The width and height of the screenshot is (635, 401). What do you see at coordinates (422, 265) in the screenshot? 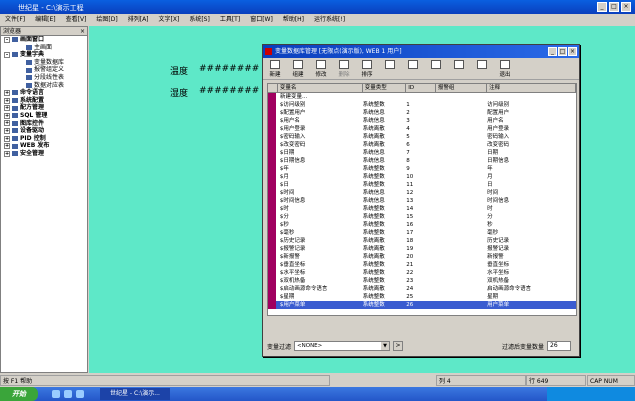
I see `table-row: $垂直坐标 系统整数 21 垂直坐标` at bounding box center [422, 265].